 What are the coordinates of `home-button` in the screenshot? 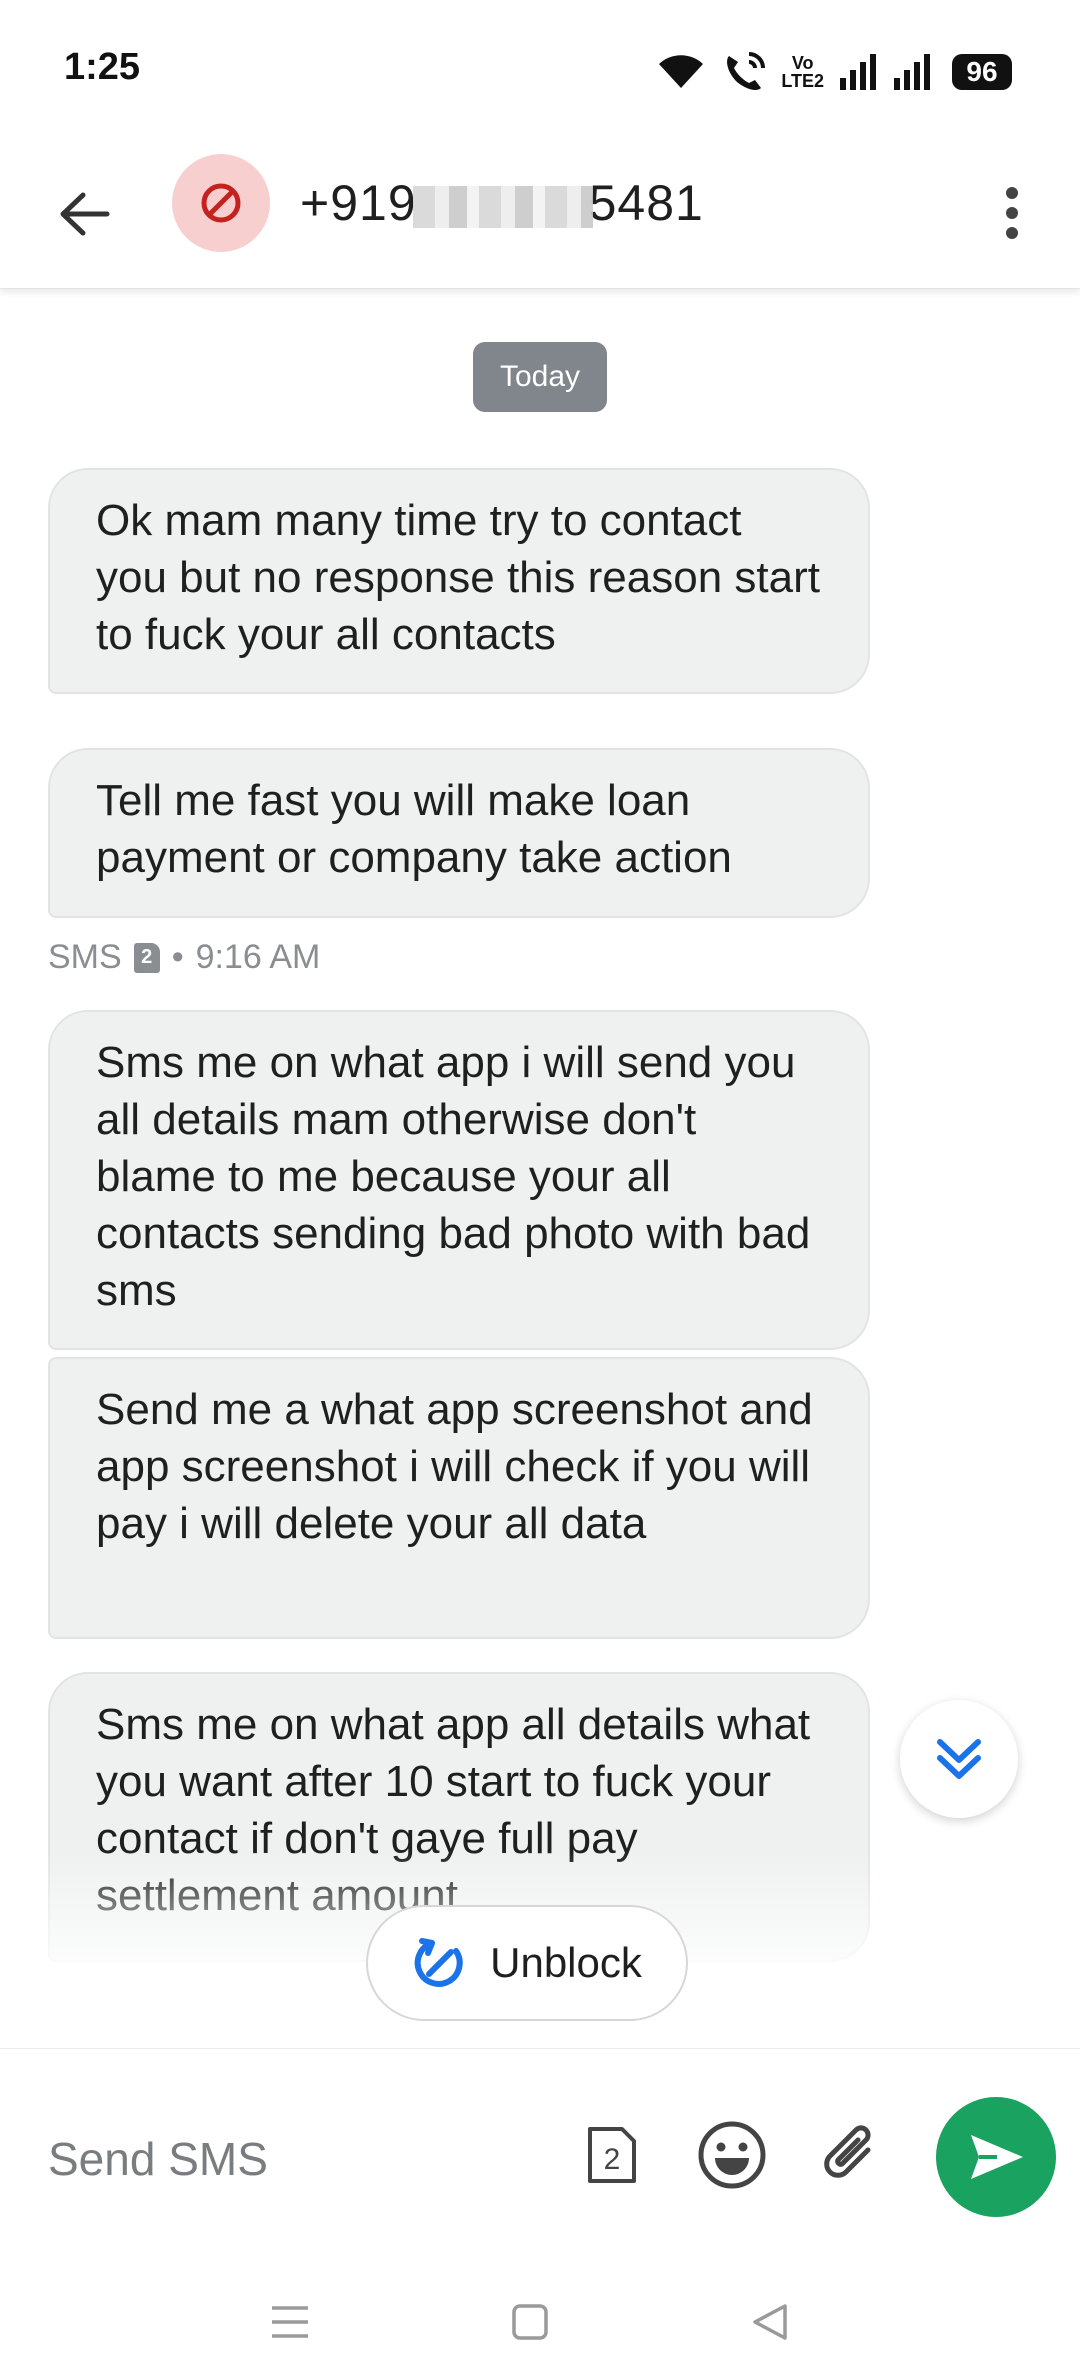 It's located at (530, 2322).